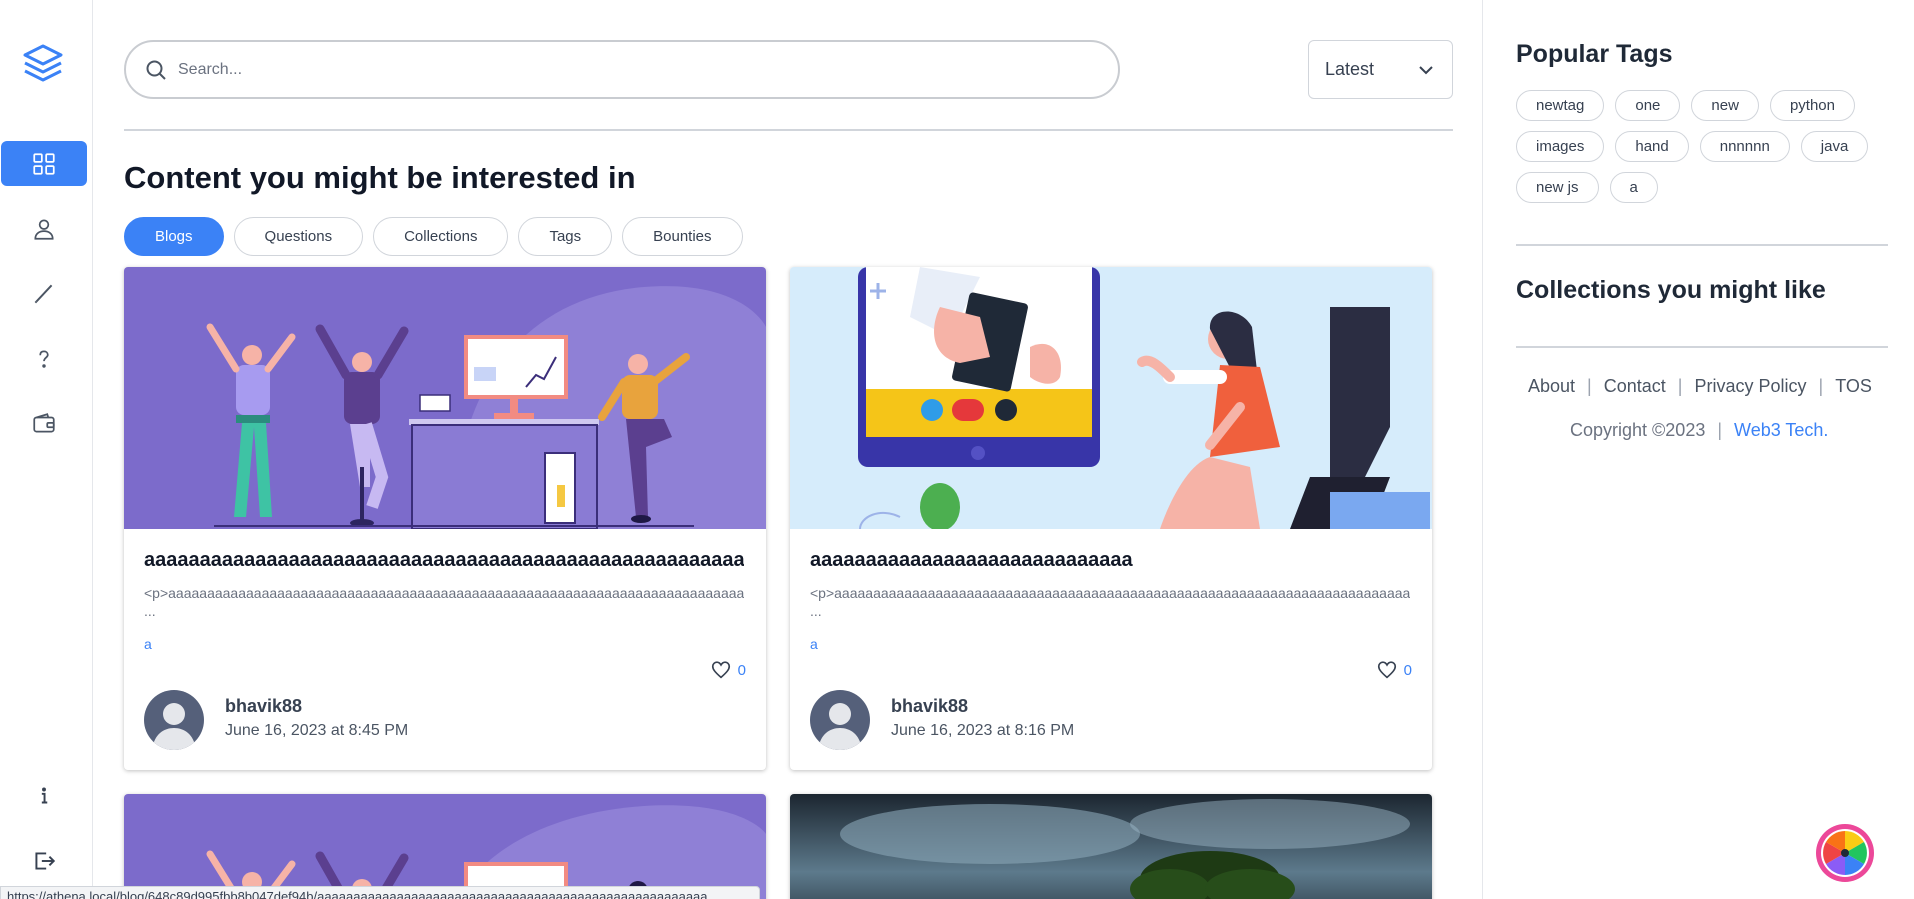 This screenshot has height=899, width=1914. Describe the element at coordinates (1744, 146) in the screenshot. I see `tag-pill: nnnnnn` at that location.